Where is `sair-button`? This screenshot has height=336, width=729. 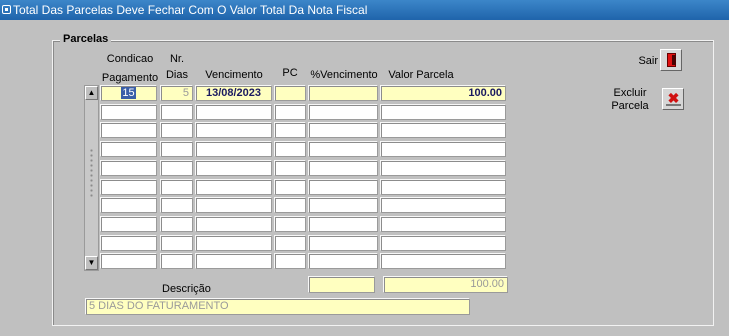 sair-button is located at coordinates (671, 60).